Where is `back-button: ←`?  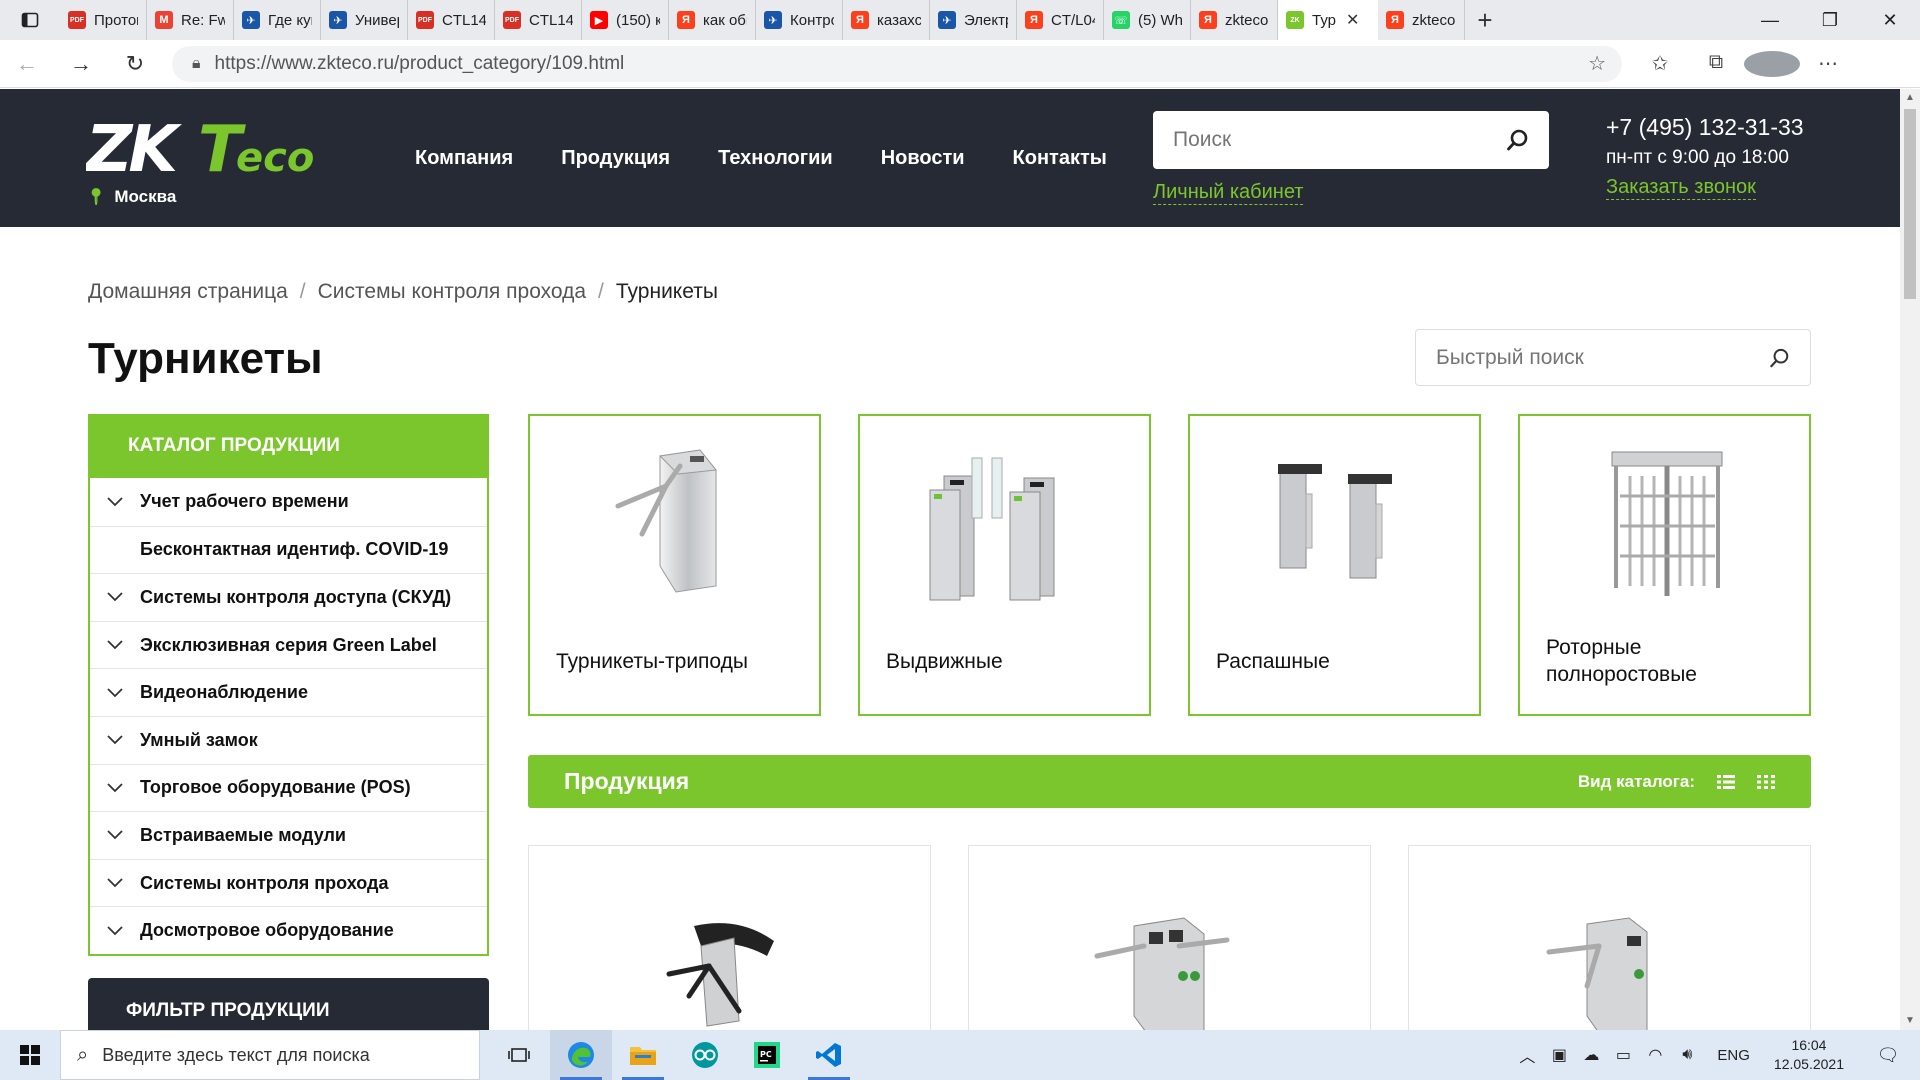
back-button: ← is located at coordinates (27, 64).